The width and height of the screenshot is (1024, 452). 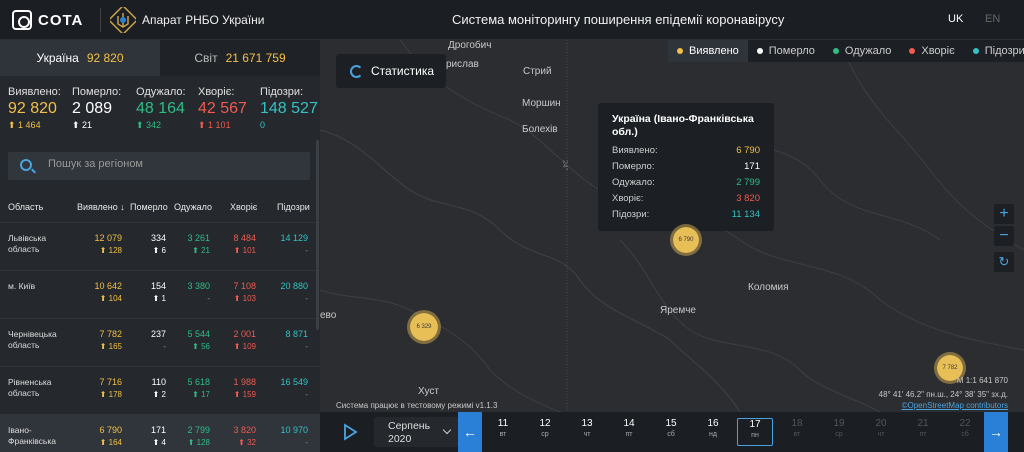 I want to click on row-dead-delta: -, so click(x=164, y=346).